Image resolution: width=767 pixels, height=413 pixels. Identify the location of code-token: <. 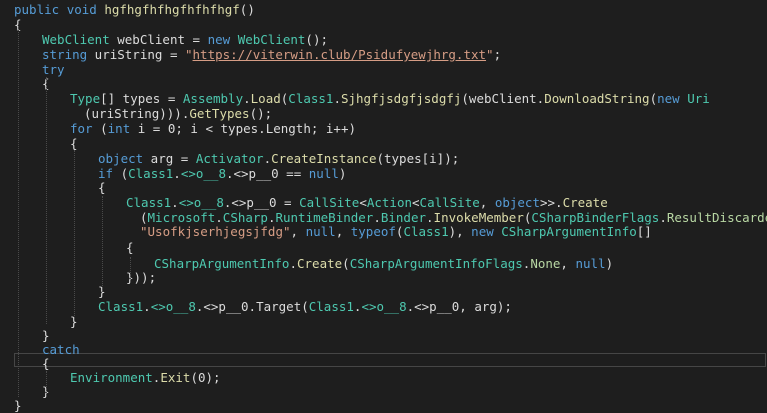
(416, 202).